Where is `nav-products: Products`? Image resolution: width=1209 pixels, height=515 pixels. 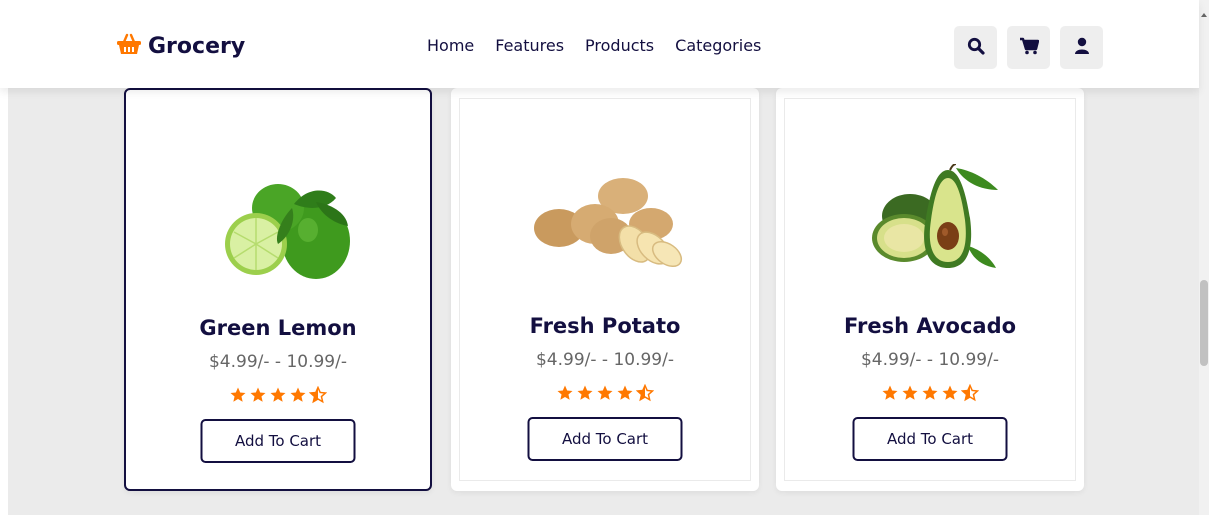
nav-products: Products is located at coordinates (619, 45).